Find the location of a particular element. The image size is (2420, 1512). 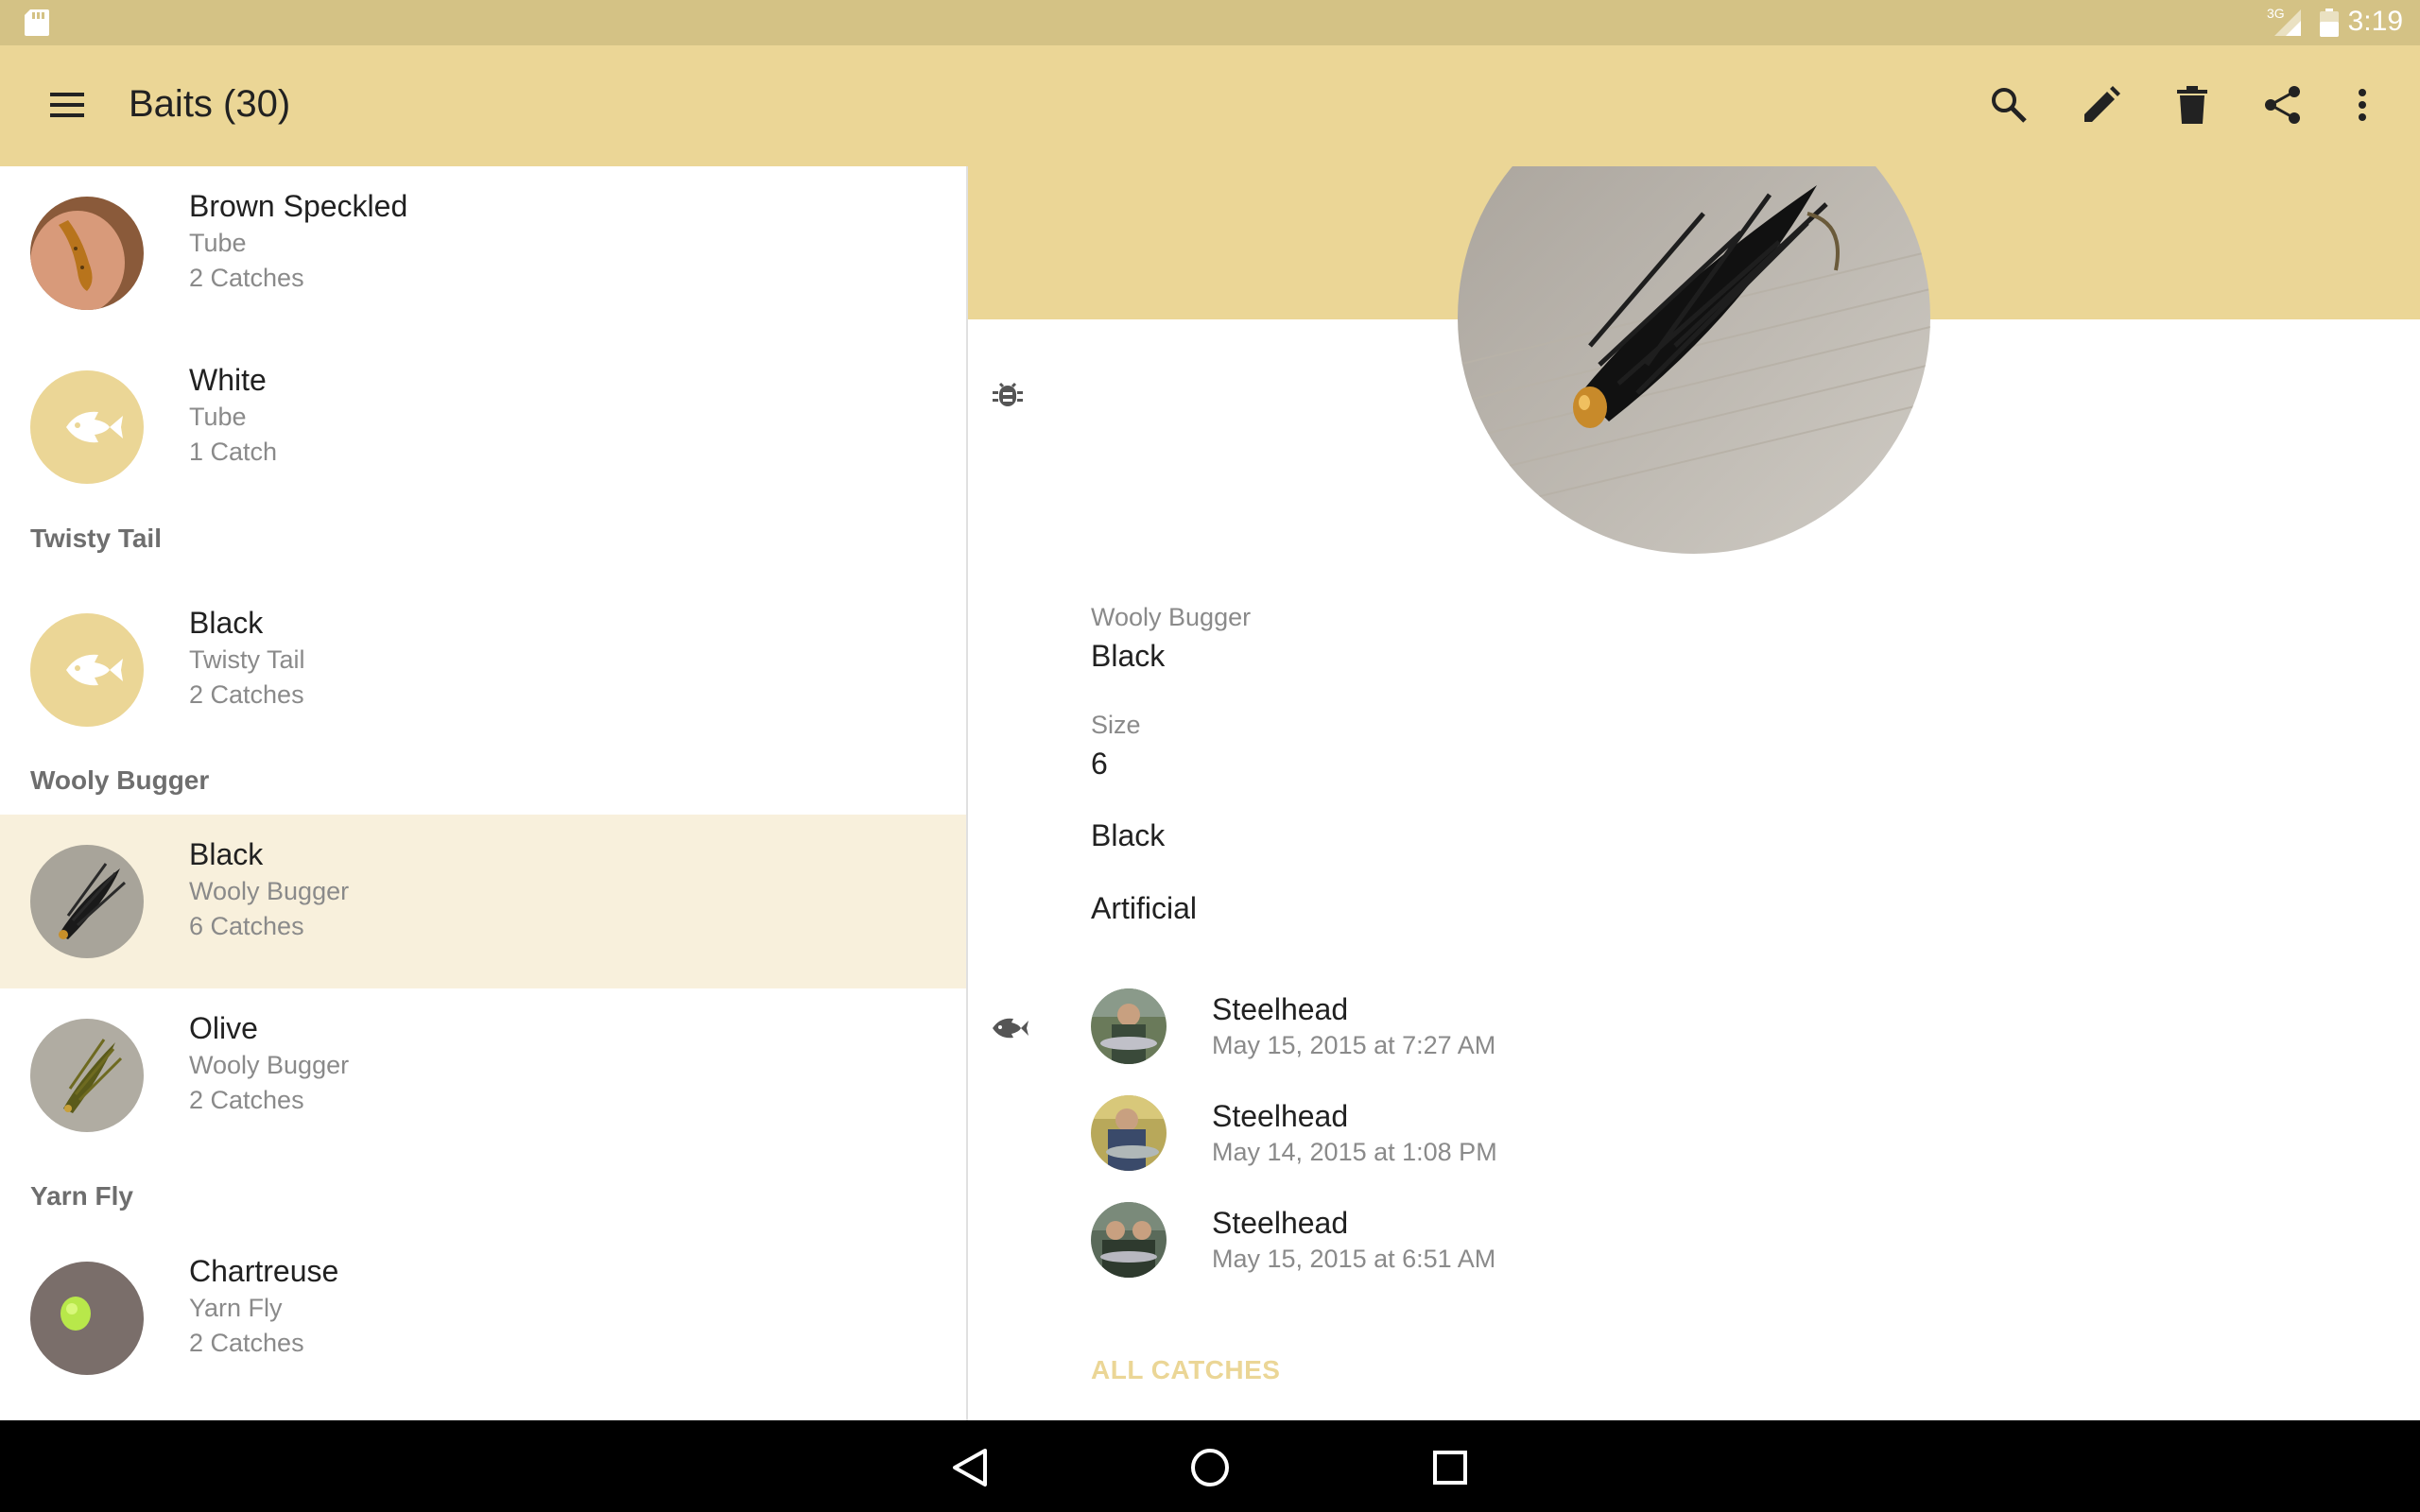

size-label: Size is located at coordinates (1116, 725).